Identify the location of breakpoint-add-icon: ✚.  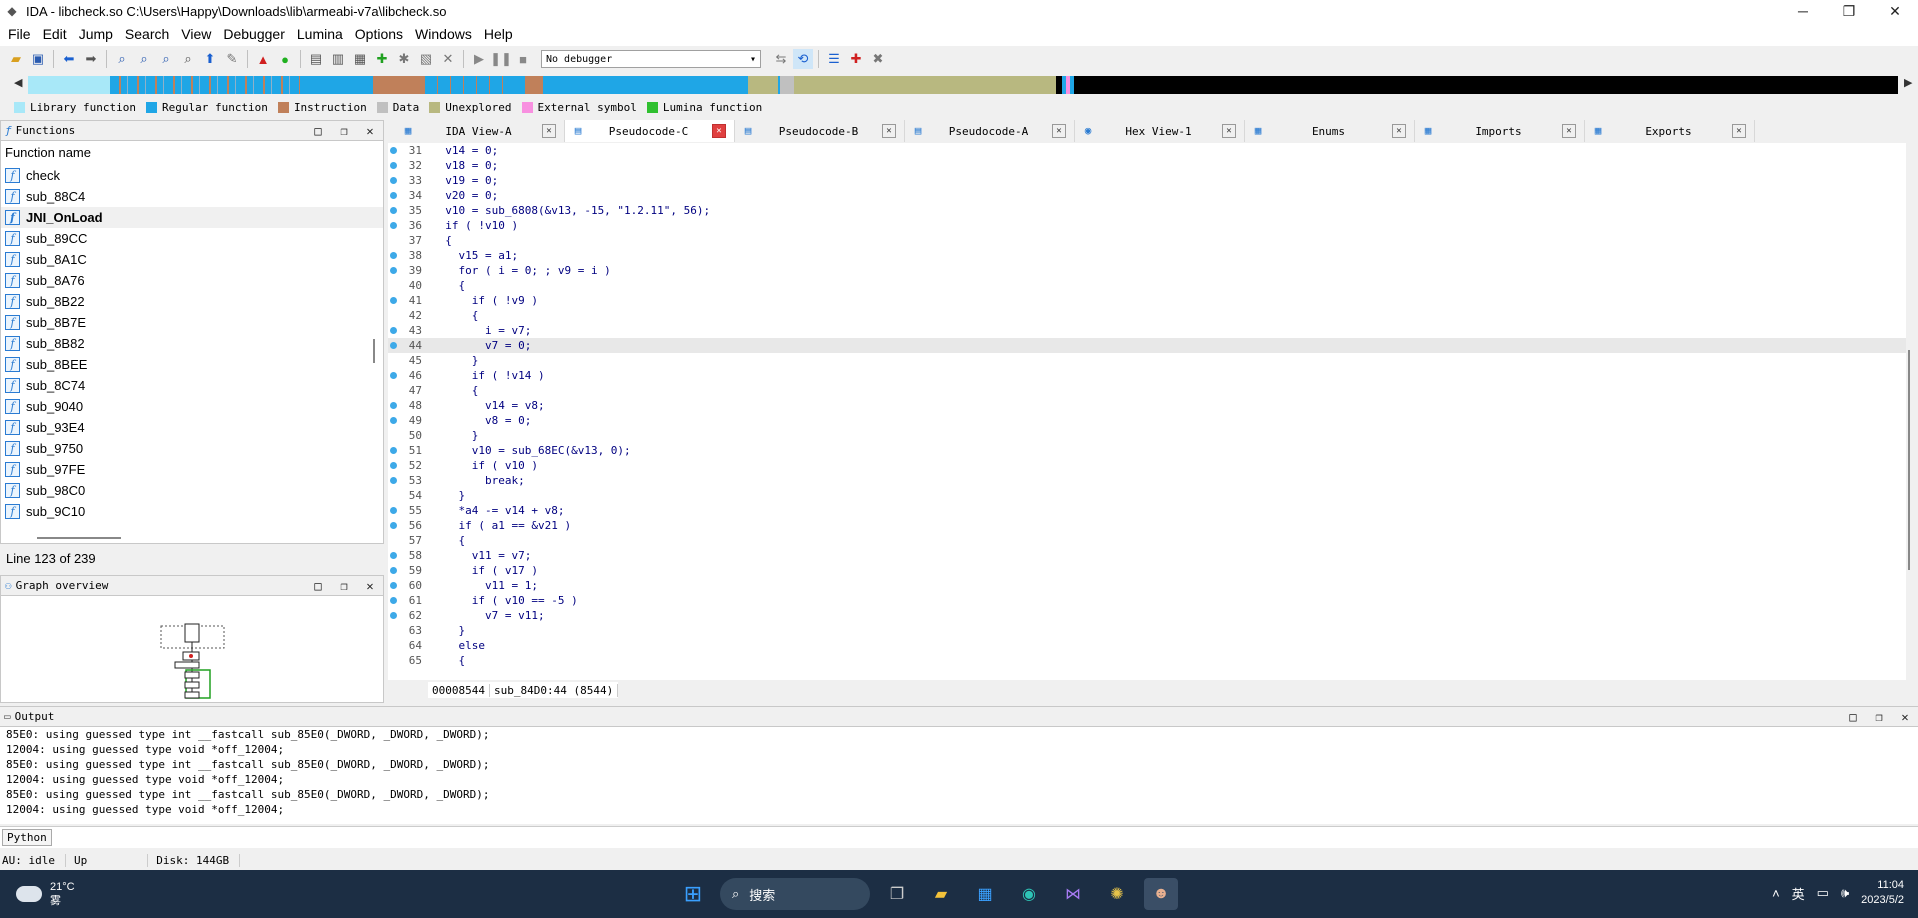
(856, 59).